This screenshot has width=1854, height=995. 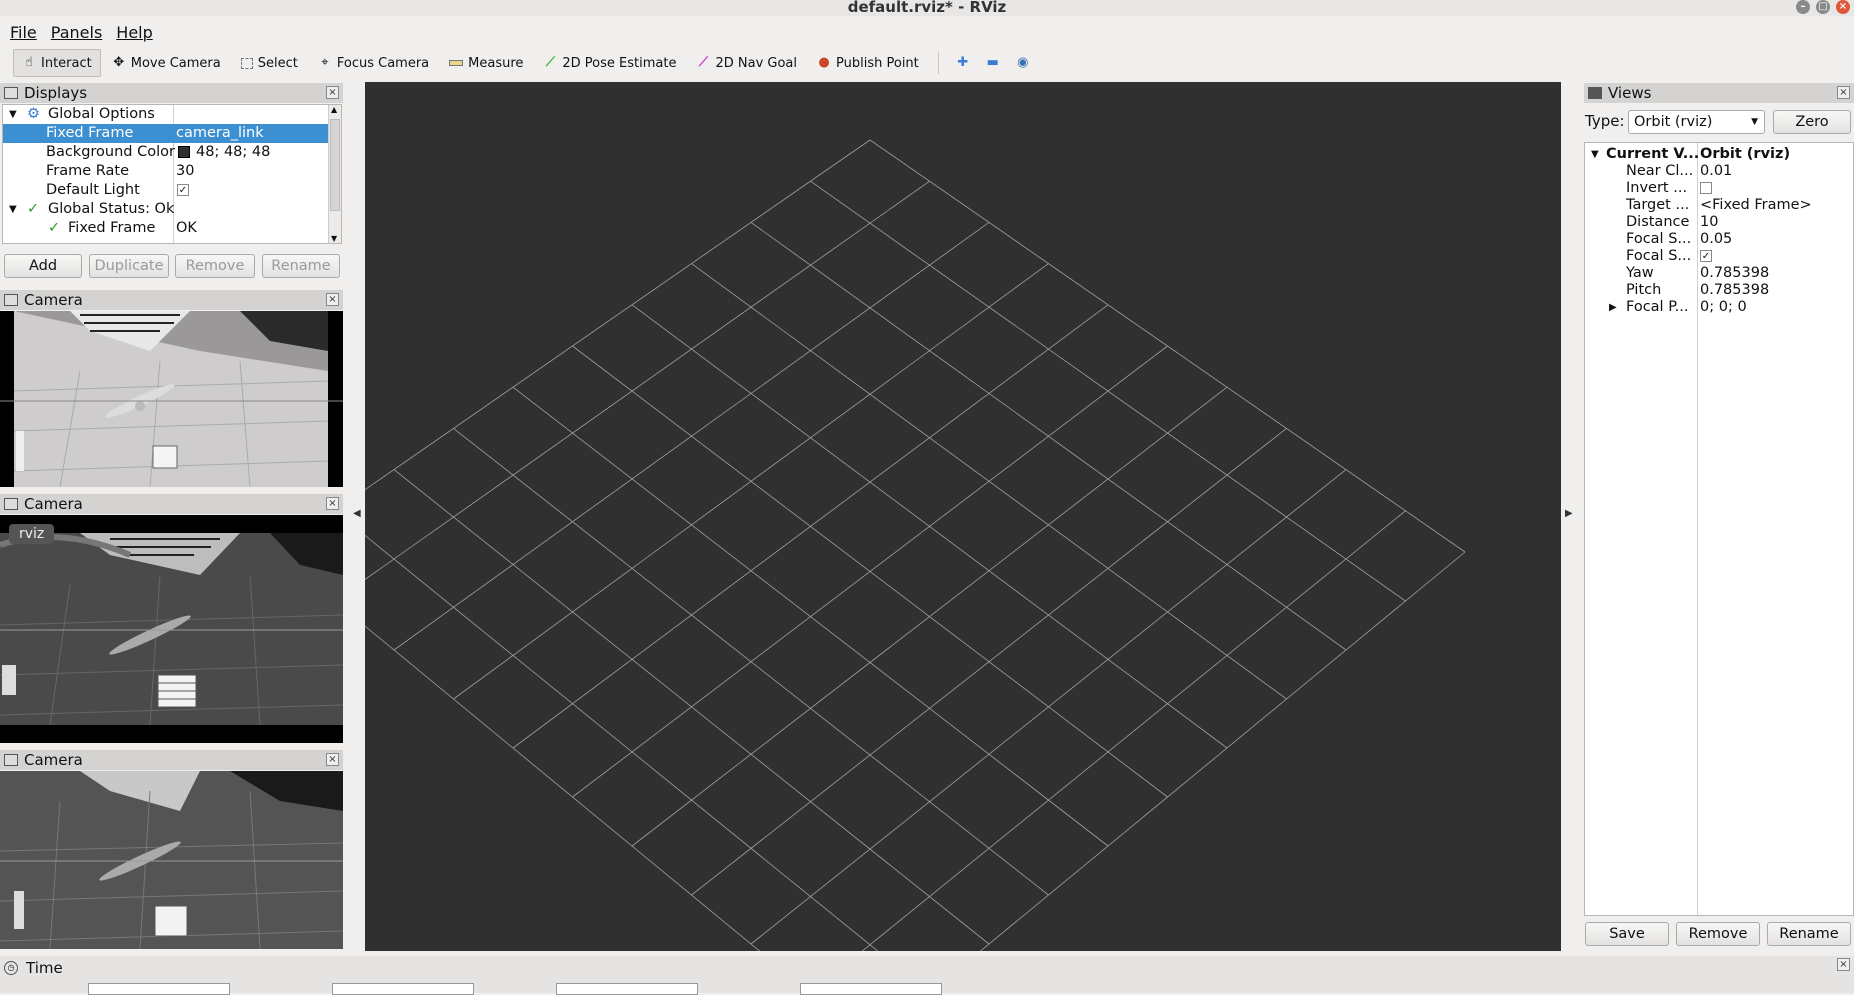 I want to click on status-value: OK, so click(x=186, y=228).